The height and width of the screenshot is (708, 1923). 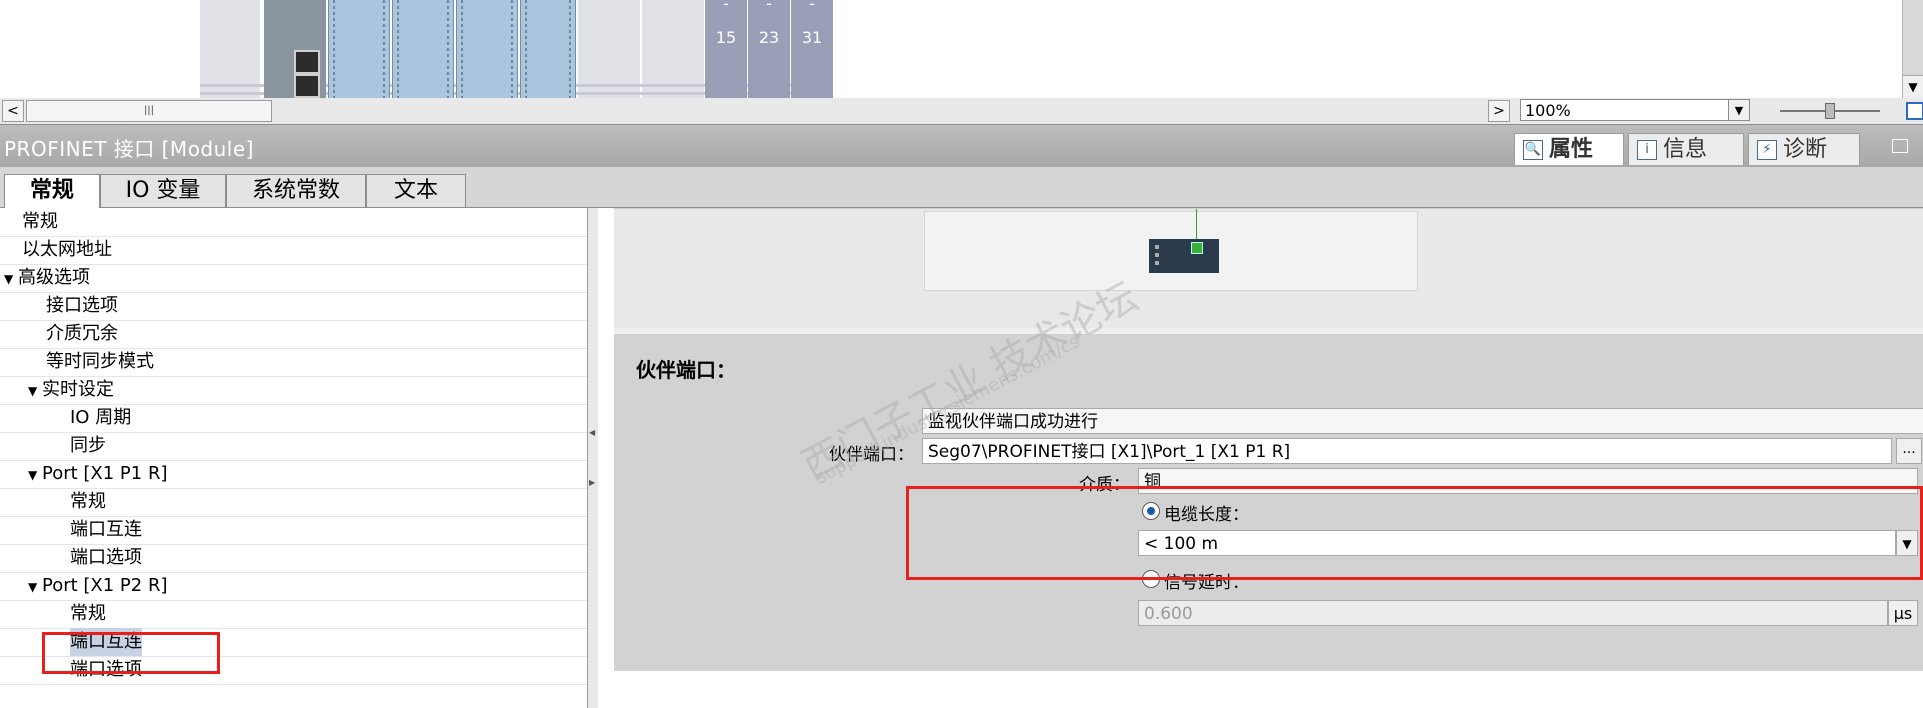 What do you see at coordinates (293, 446) in the screenshot?
I see `tree-item-synchronization: 同步` at bounding box center [293, 446].